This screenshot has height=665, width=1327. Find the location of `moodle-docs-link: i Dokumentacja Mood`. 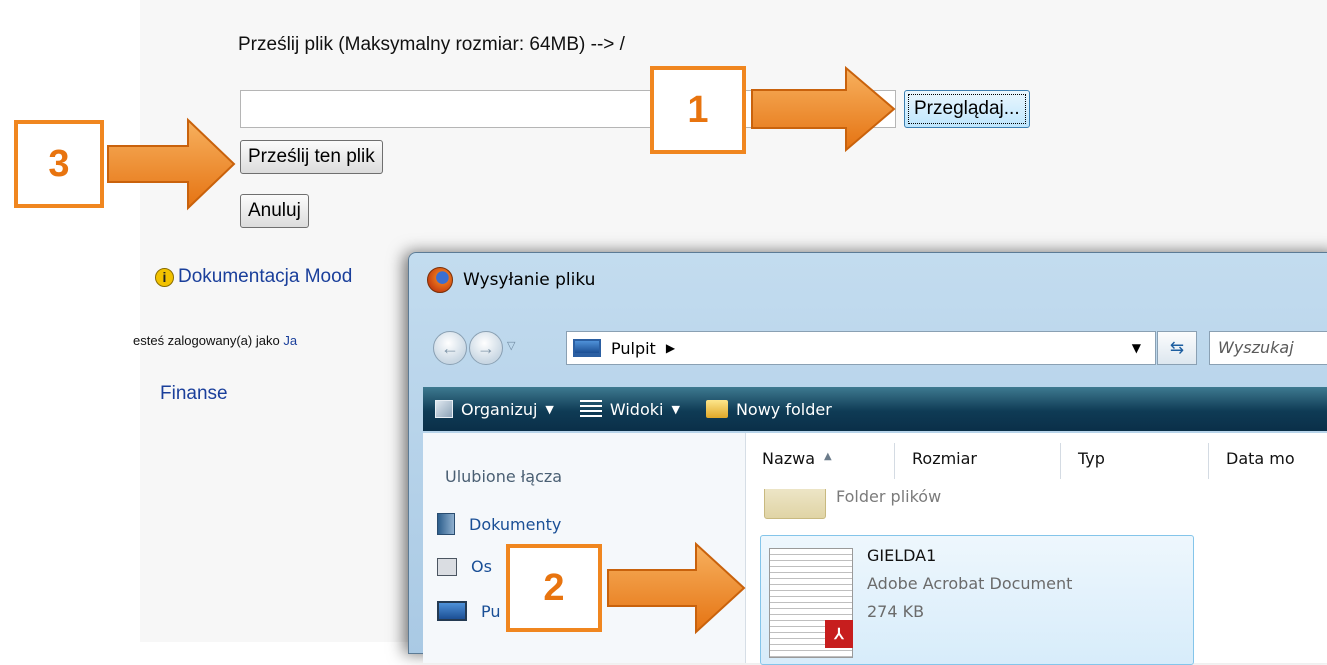

moodle-docs-link: i Dokumentacja Mood is located at coordinates (253, 277).